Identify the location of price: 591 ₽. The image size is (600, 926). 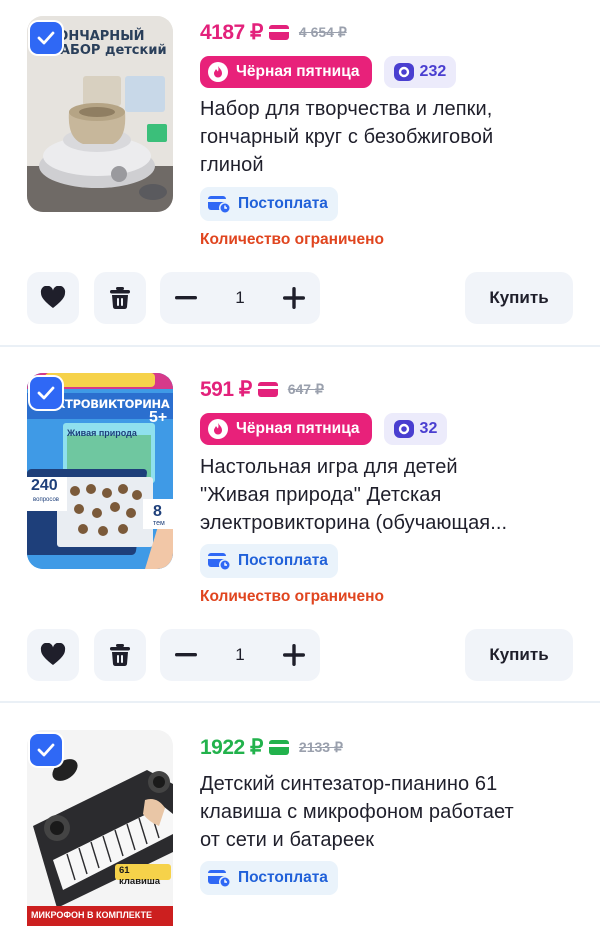
(226, 389).